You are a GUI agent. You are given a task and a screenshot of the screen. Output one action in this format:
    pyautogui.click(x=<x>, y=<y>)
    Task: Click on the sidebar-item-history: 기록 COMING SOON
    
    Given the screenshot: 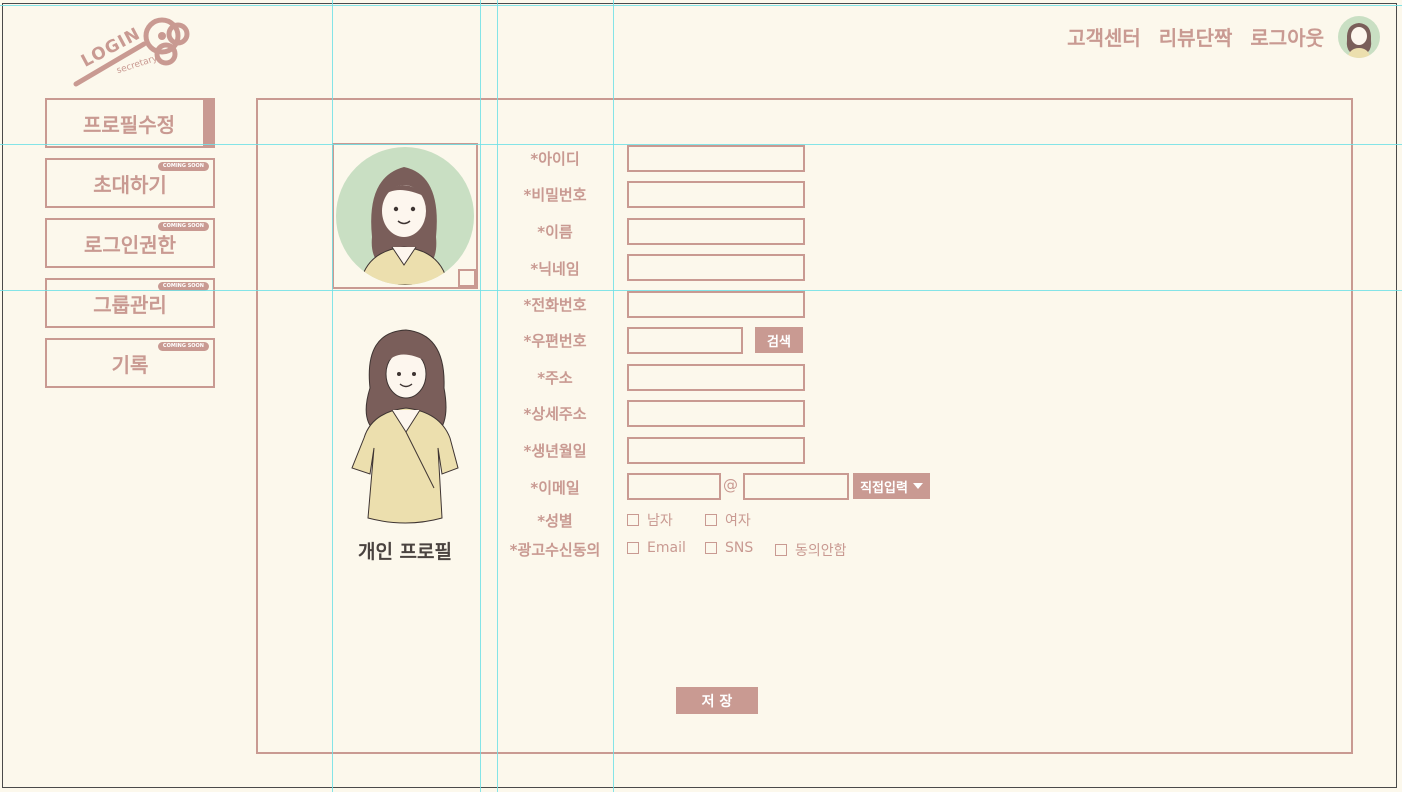 What is the action you would take?
    pyautogui.click(x=130, y=363)
    